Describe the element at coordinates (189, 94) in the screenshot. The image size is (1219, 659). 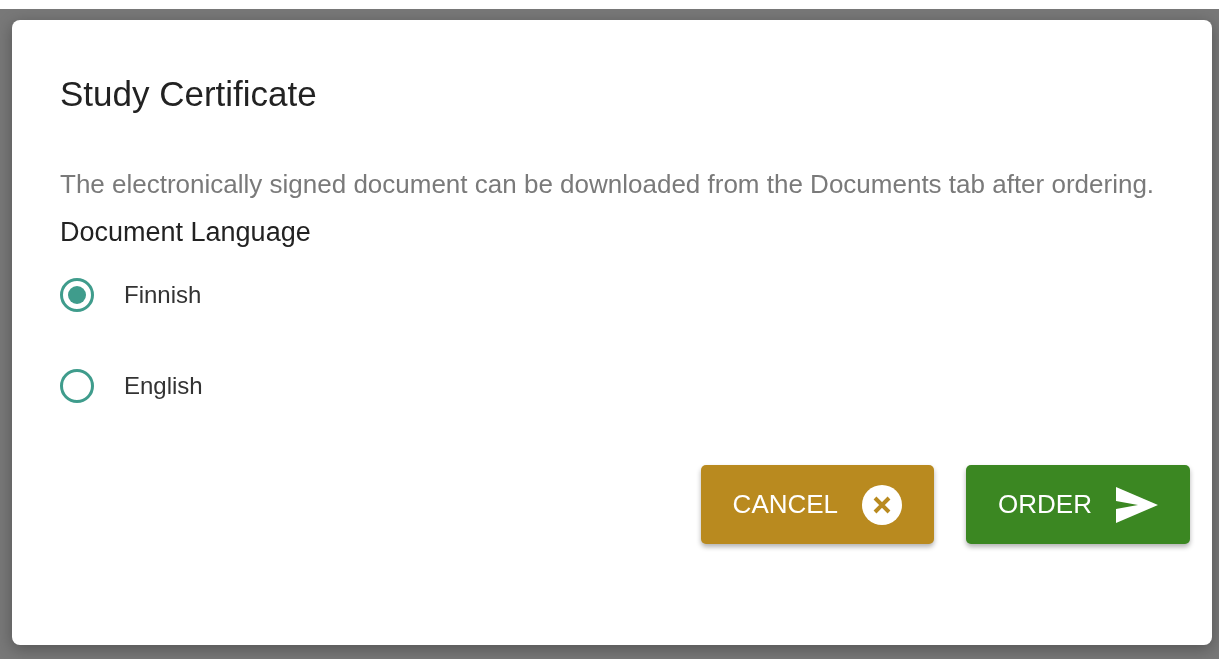
I see `dialog-title: Study Certificate` at that location.